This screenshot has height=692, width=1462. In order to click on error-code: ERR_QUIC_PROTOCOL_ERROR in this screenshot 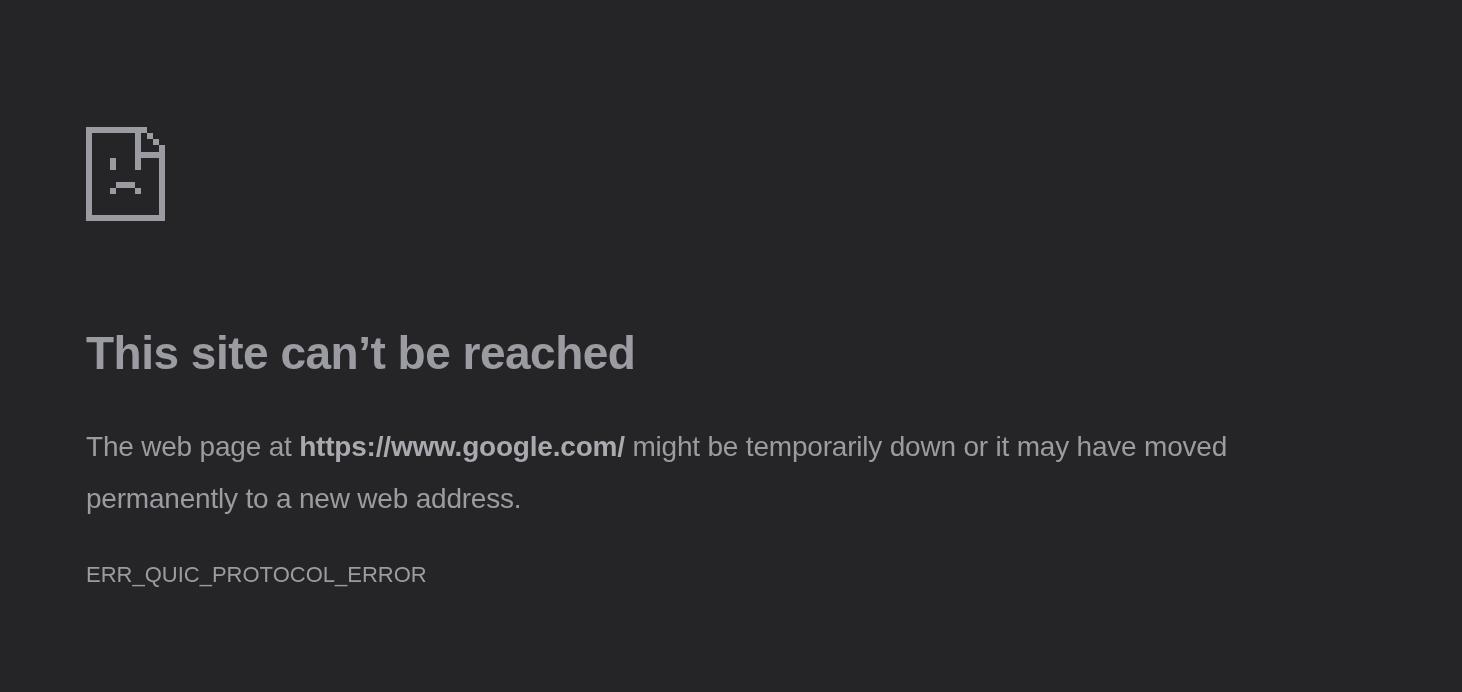, I will do `click(256, 575)`.